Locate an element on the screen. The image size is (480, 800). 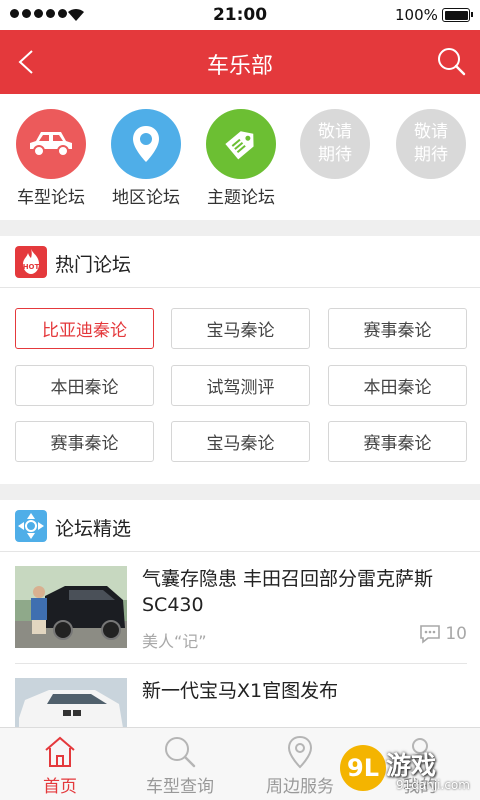
article-headline: 气囊存隐患 丰田召回部分雷克萨斯SC430 is located at coordinates (288, 592).